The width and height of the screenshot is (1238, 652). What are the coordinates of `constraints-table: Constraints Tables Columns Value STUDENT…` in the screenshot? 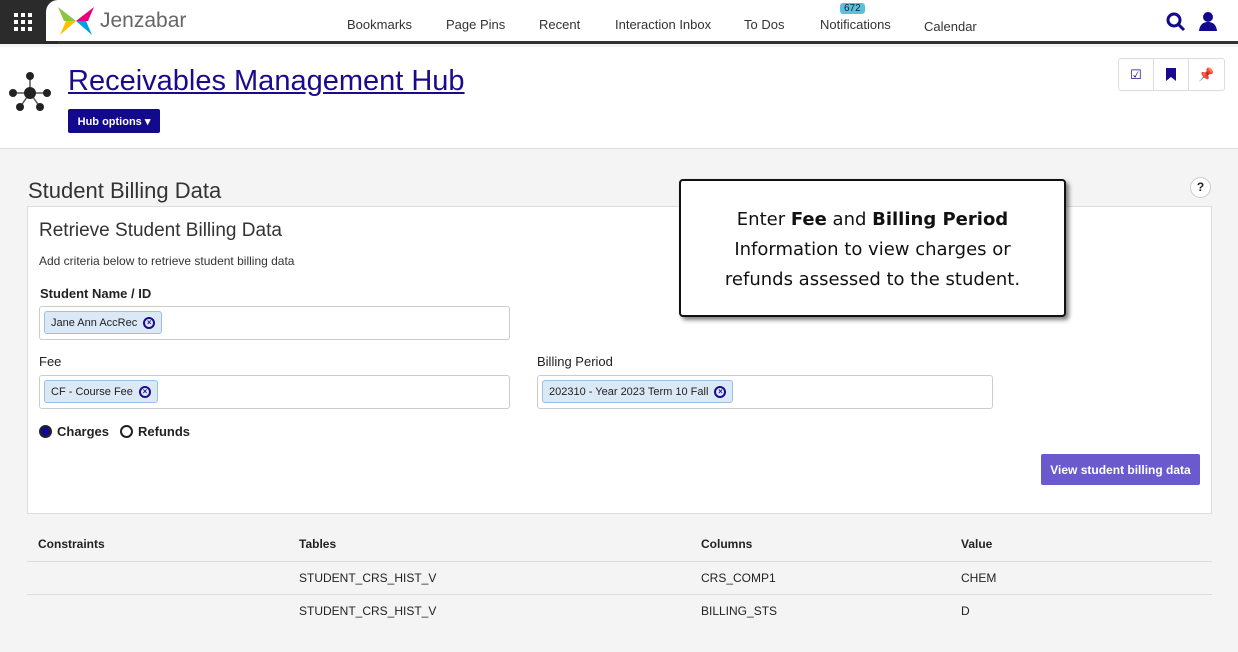 It's located at (619, 577).